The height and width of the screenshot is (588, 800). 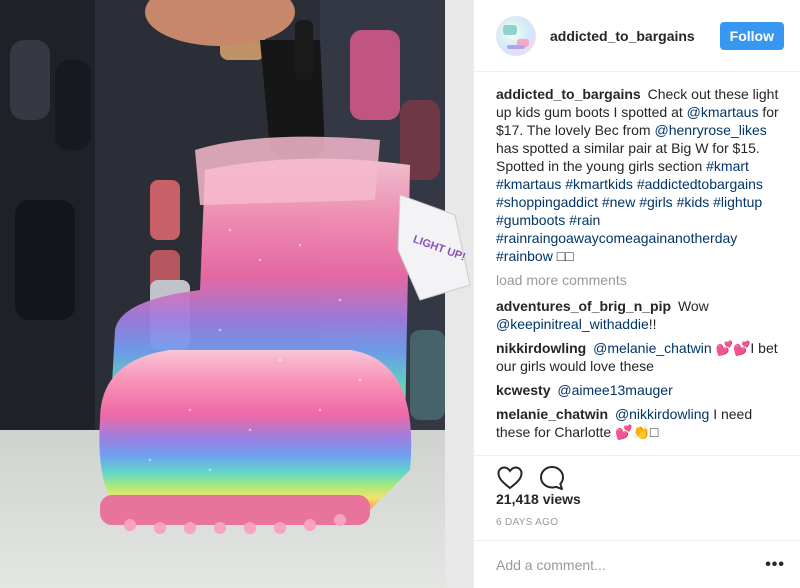 I want to click on comment-mention: @melanie_chatwin, so click(x=652, y=348).